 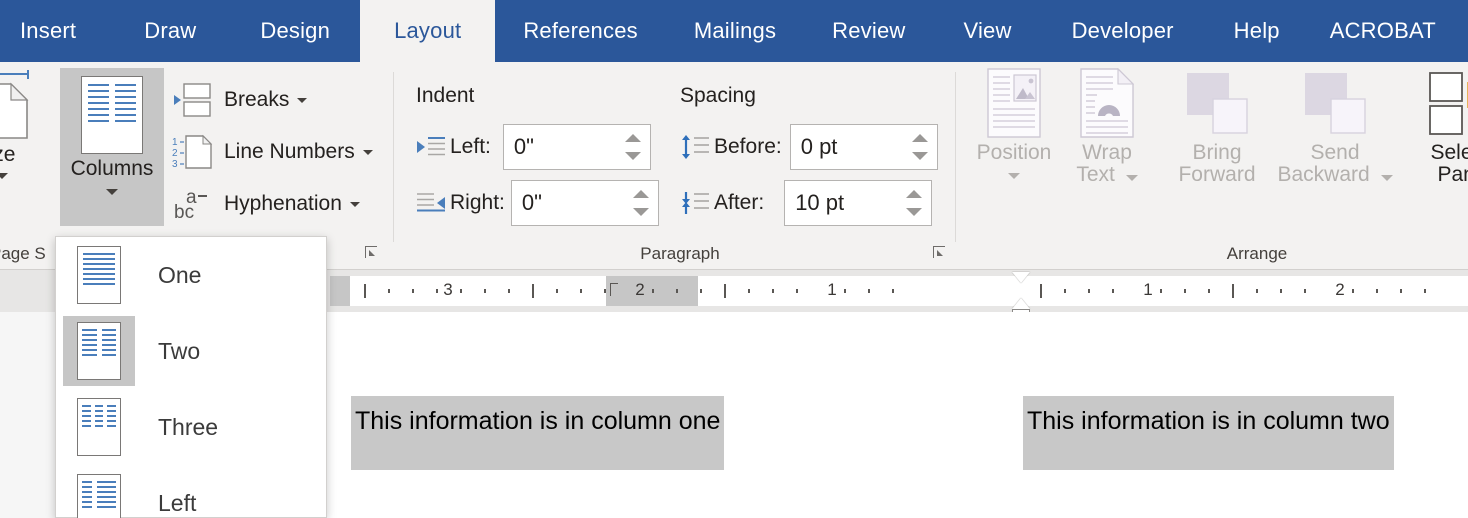 I want to click on columns-dropdown-menu: One Two Three Left, so click(x=191, y=377).